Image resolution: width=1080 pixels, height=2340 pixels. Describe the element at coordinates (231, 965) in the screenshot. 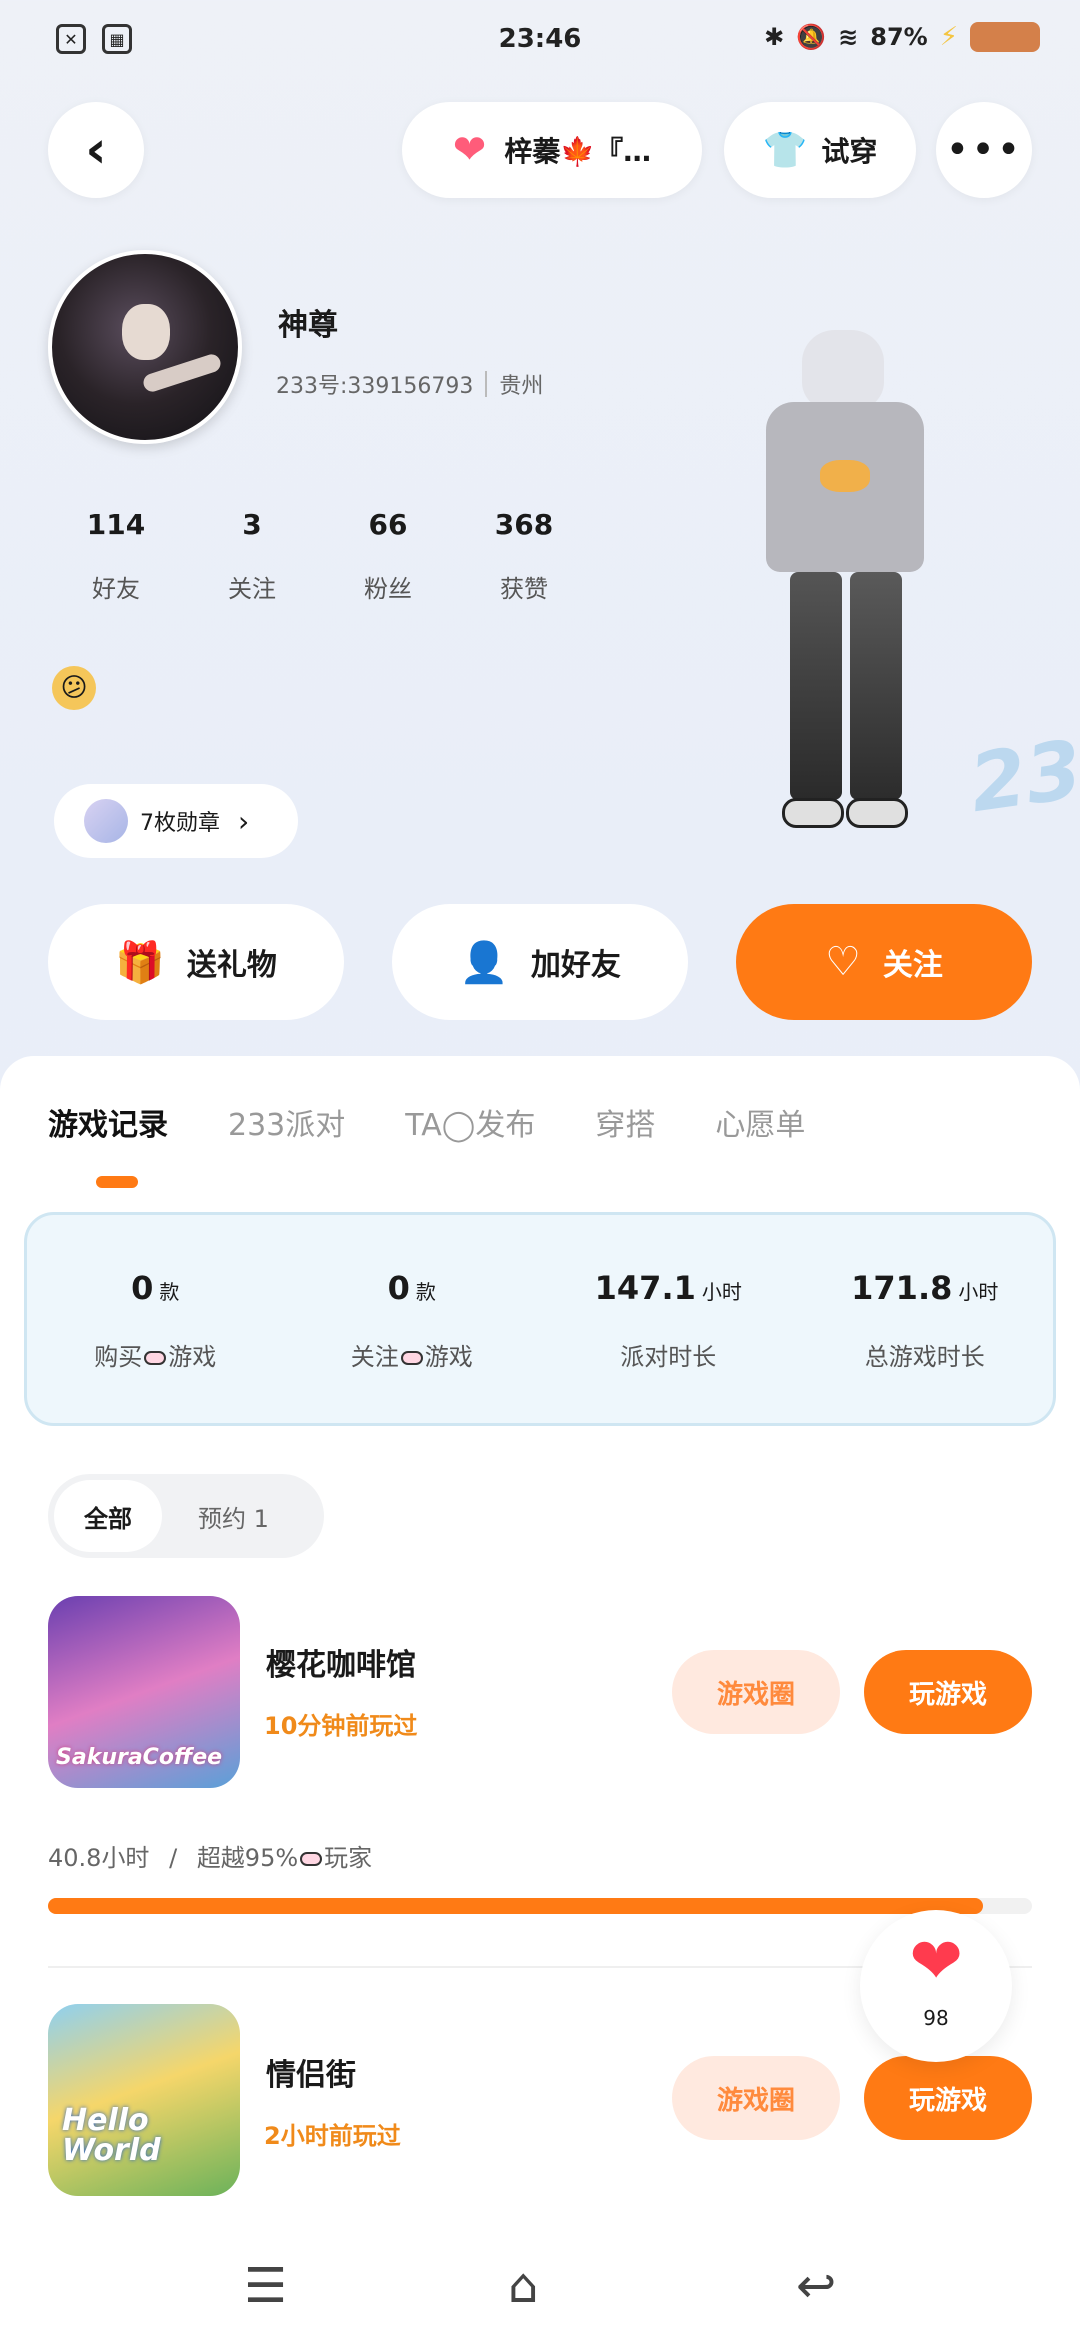

I see `send-gift-label: 送礼物` at that location.